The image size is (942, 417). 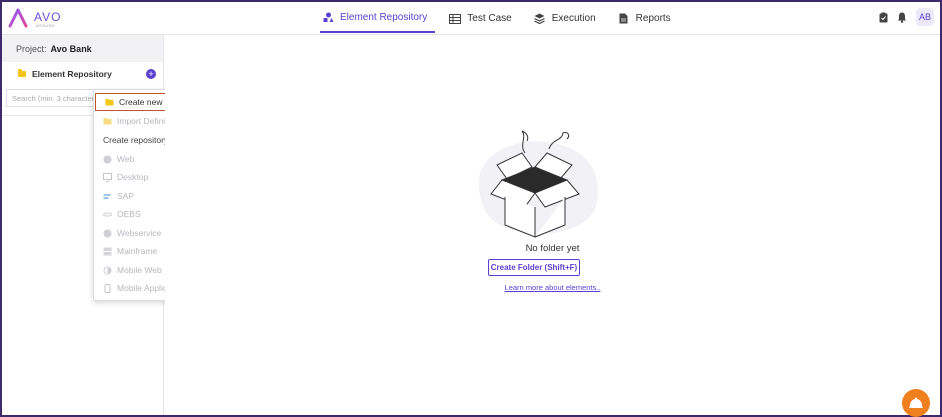 I want to click on nav-element-repository: Element Repository, so click(x=378, y=17).